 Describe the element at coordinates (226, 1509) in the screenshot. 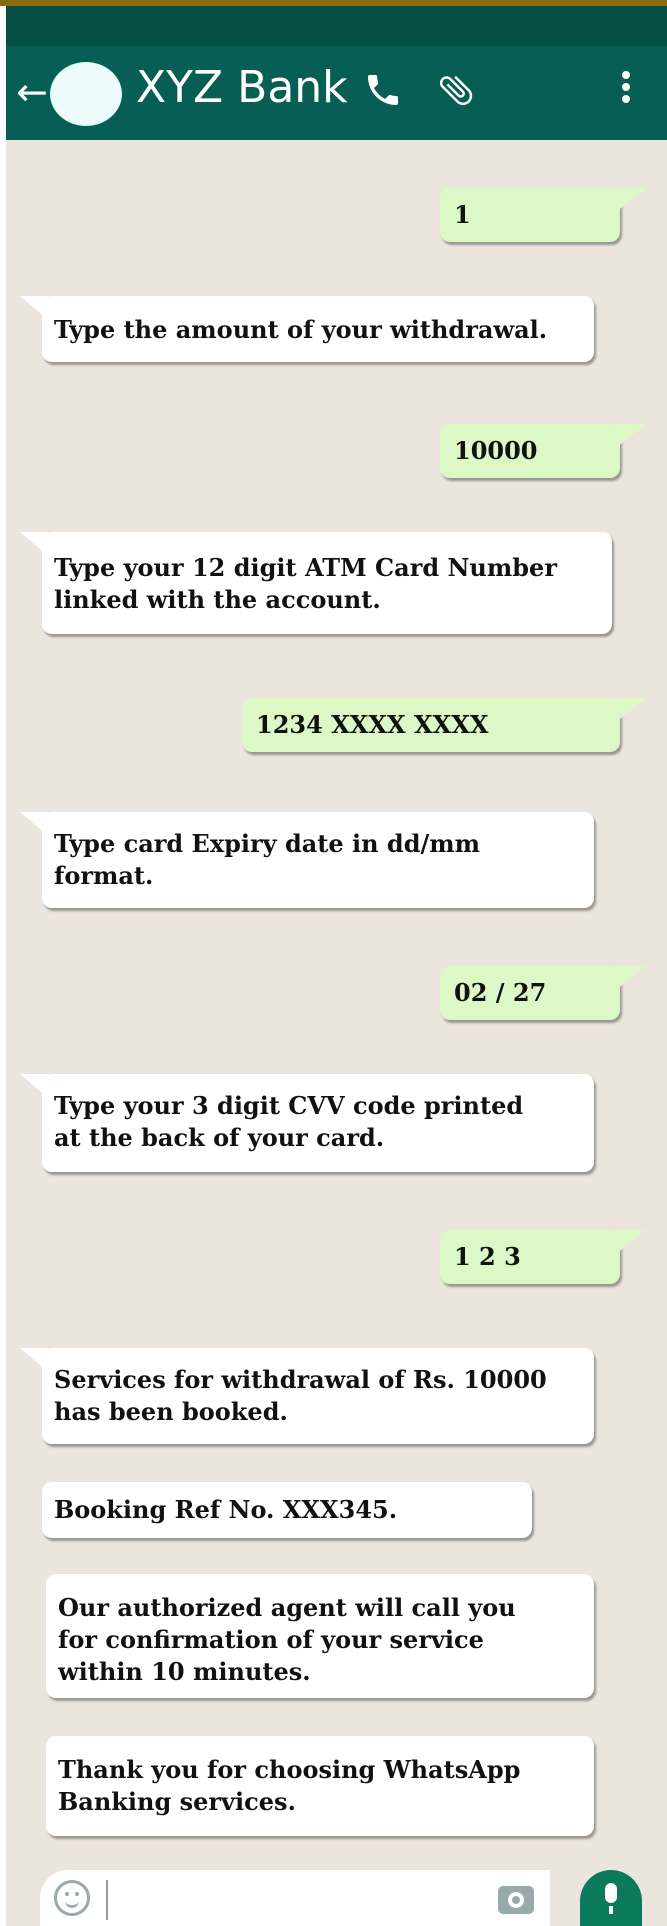

I see `message-text: Booking Ref No. XXX345.` at that location.